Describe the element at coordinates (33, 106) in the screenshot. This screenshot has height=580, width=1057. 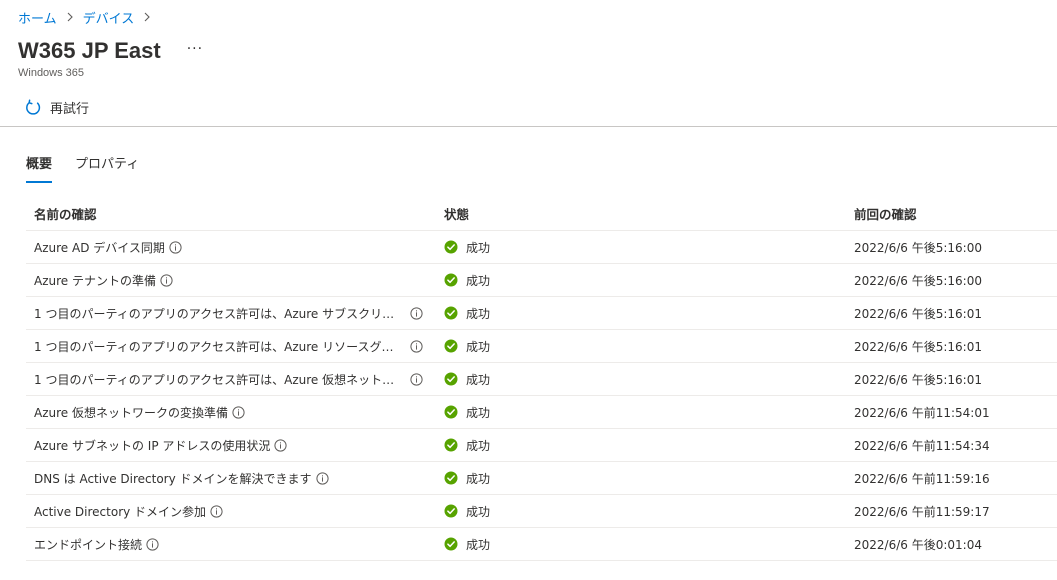
I see `refresh-icon` at that location.